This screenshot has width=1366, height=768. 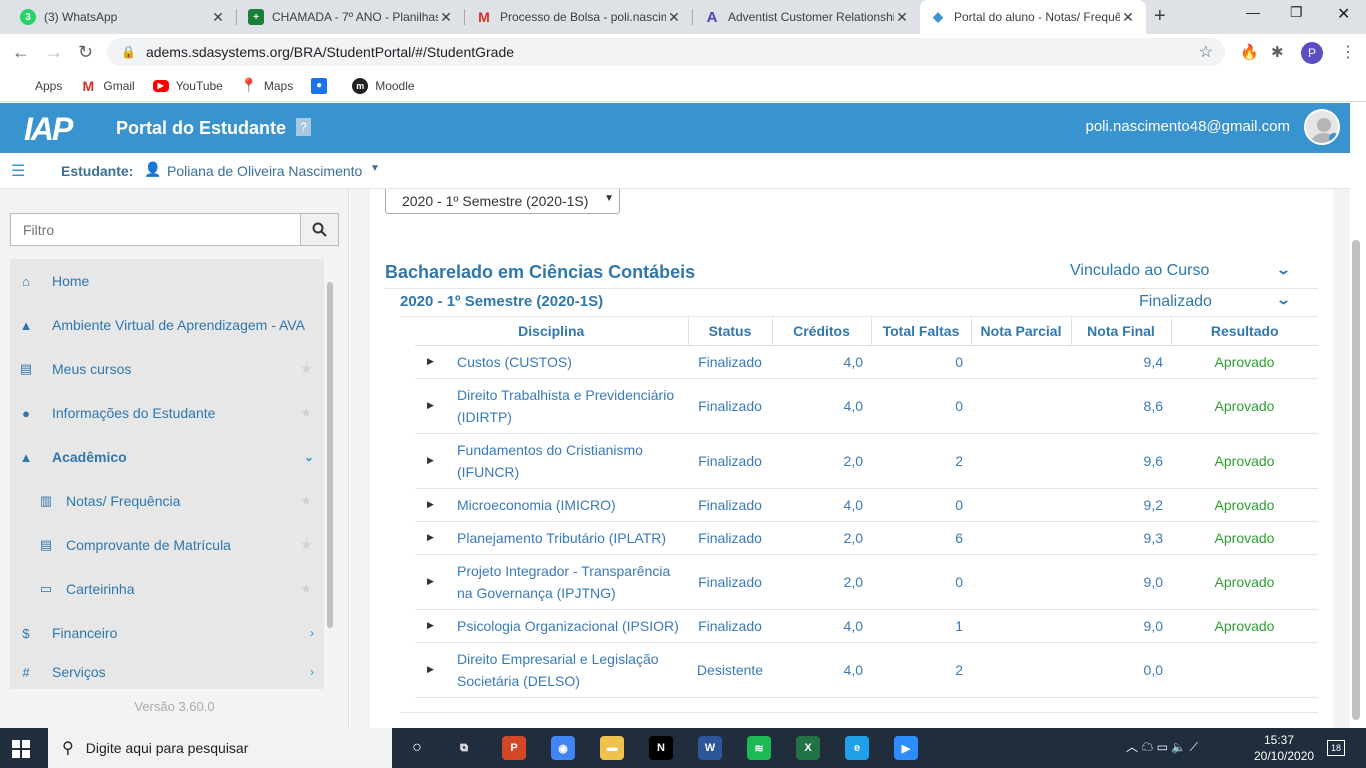 I want to click on zoom-icon: ▶, so click(x=906, y=748).